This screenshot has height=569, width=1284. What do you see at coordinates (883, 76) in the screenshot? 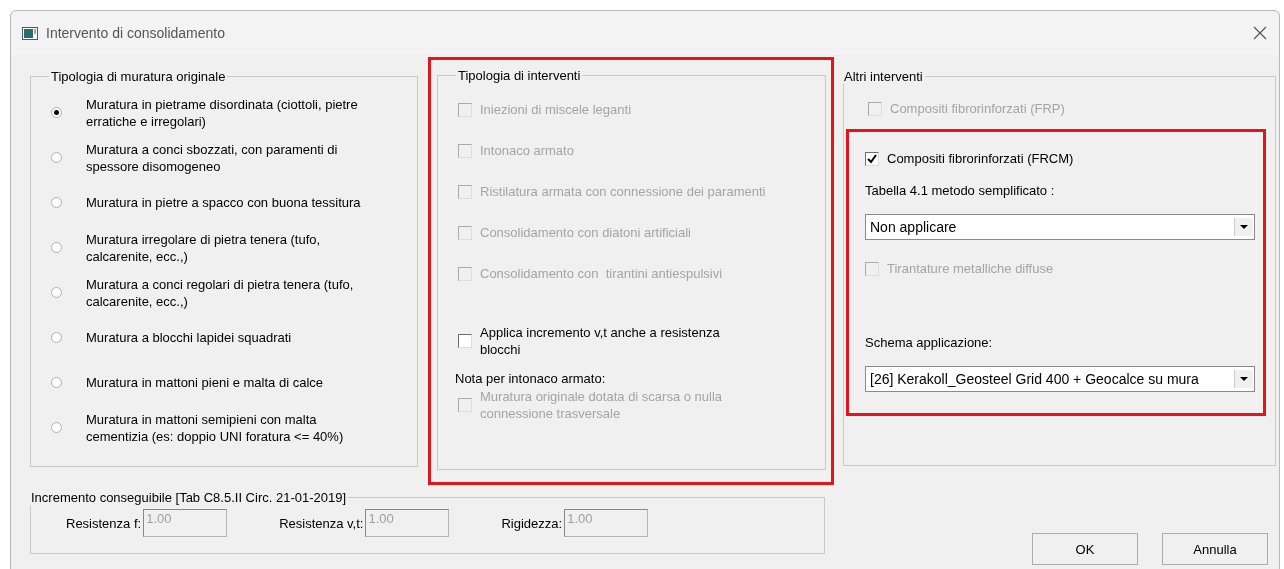
I see `group-title: Altri interventi` at bounding box center [883, 76].